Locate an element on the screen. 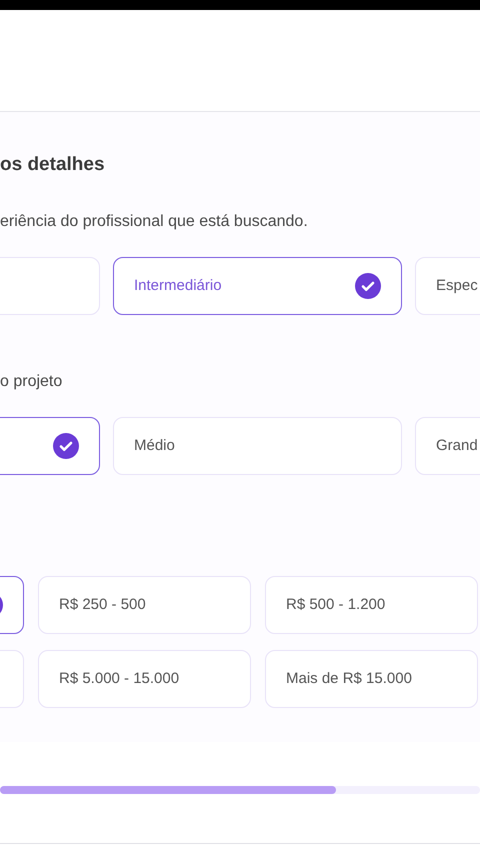 The width and height of the screenshot is (480, 854). option-card: Mais de R$ 15.000 is located at coordinates (371, 679).